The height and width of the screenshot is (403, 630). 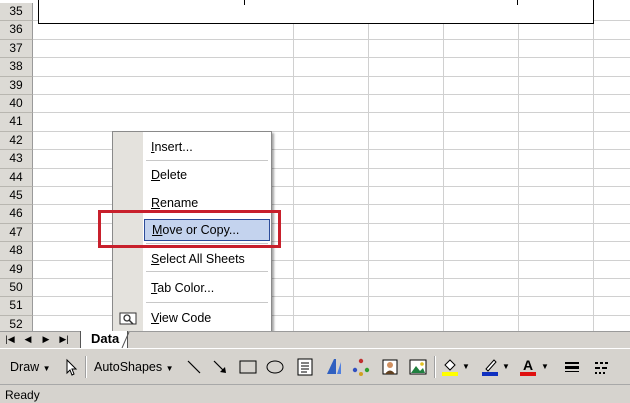 What do you see at coordinates (418, 367) in the screenshot?
I see `picture-icon` at bounding box center [418, 367].